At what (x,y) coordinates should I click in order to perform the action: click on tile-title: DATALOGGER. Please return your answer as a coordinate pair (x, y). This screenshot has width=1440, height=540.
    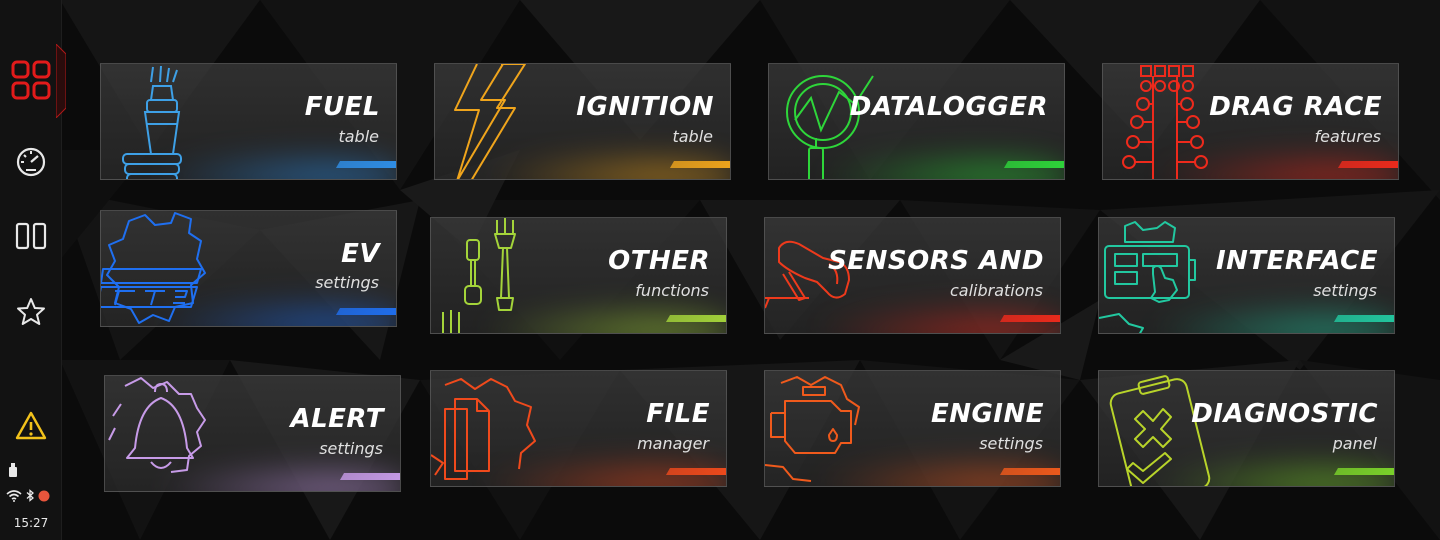
    Looking at the image, I should click on (948, 107).